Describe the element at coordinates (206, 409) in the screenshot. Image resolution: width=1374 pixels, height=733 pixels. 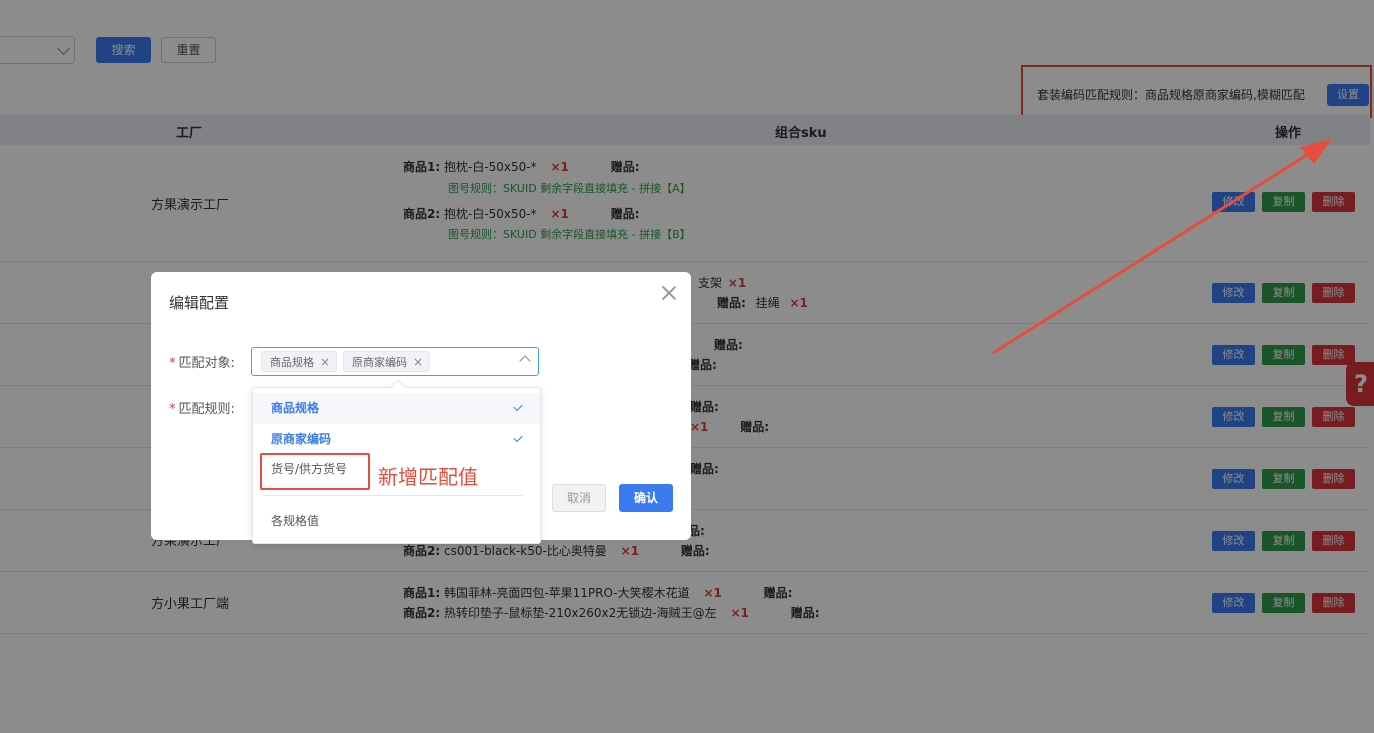
I see `match-rule-text: 匹配规则:` at that location.